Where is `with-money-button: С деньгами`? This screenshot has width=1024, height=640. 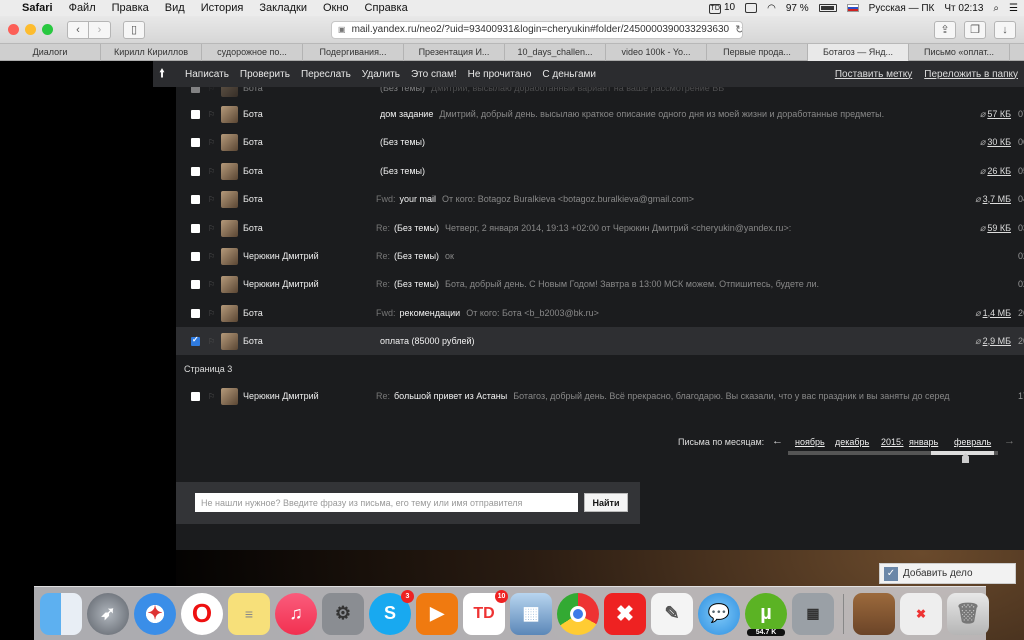 with-money-button: С деньгами is located at coordinates (569, 74).